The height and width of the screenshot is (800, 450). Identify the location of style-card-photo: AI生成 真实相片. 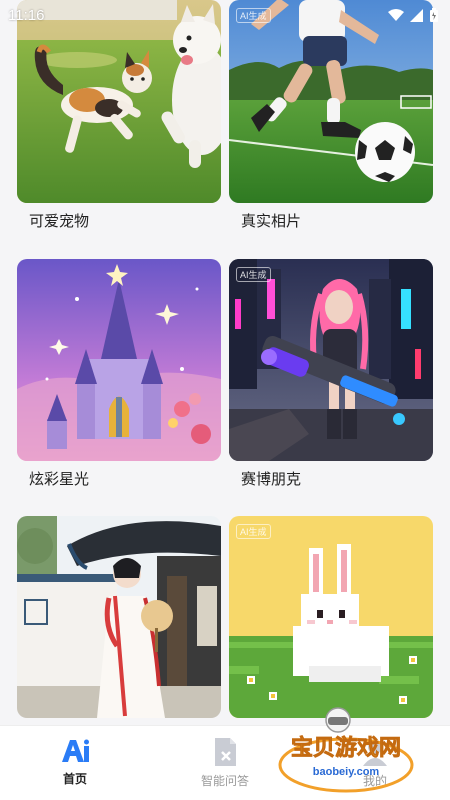
(331, 115).